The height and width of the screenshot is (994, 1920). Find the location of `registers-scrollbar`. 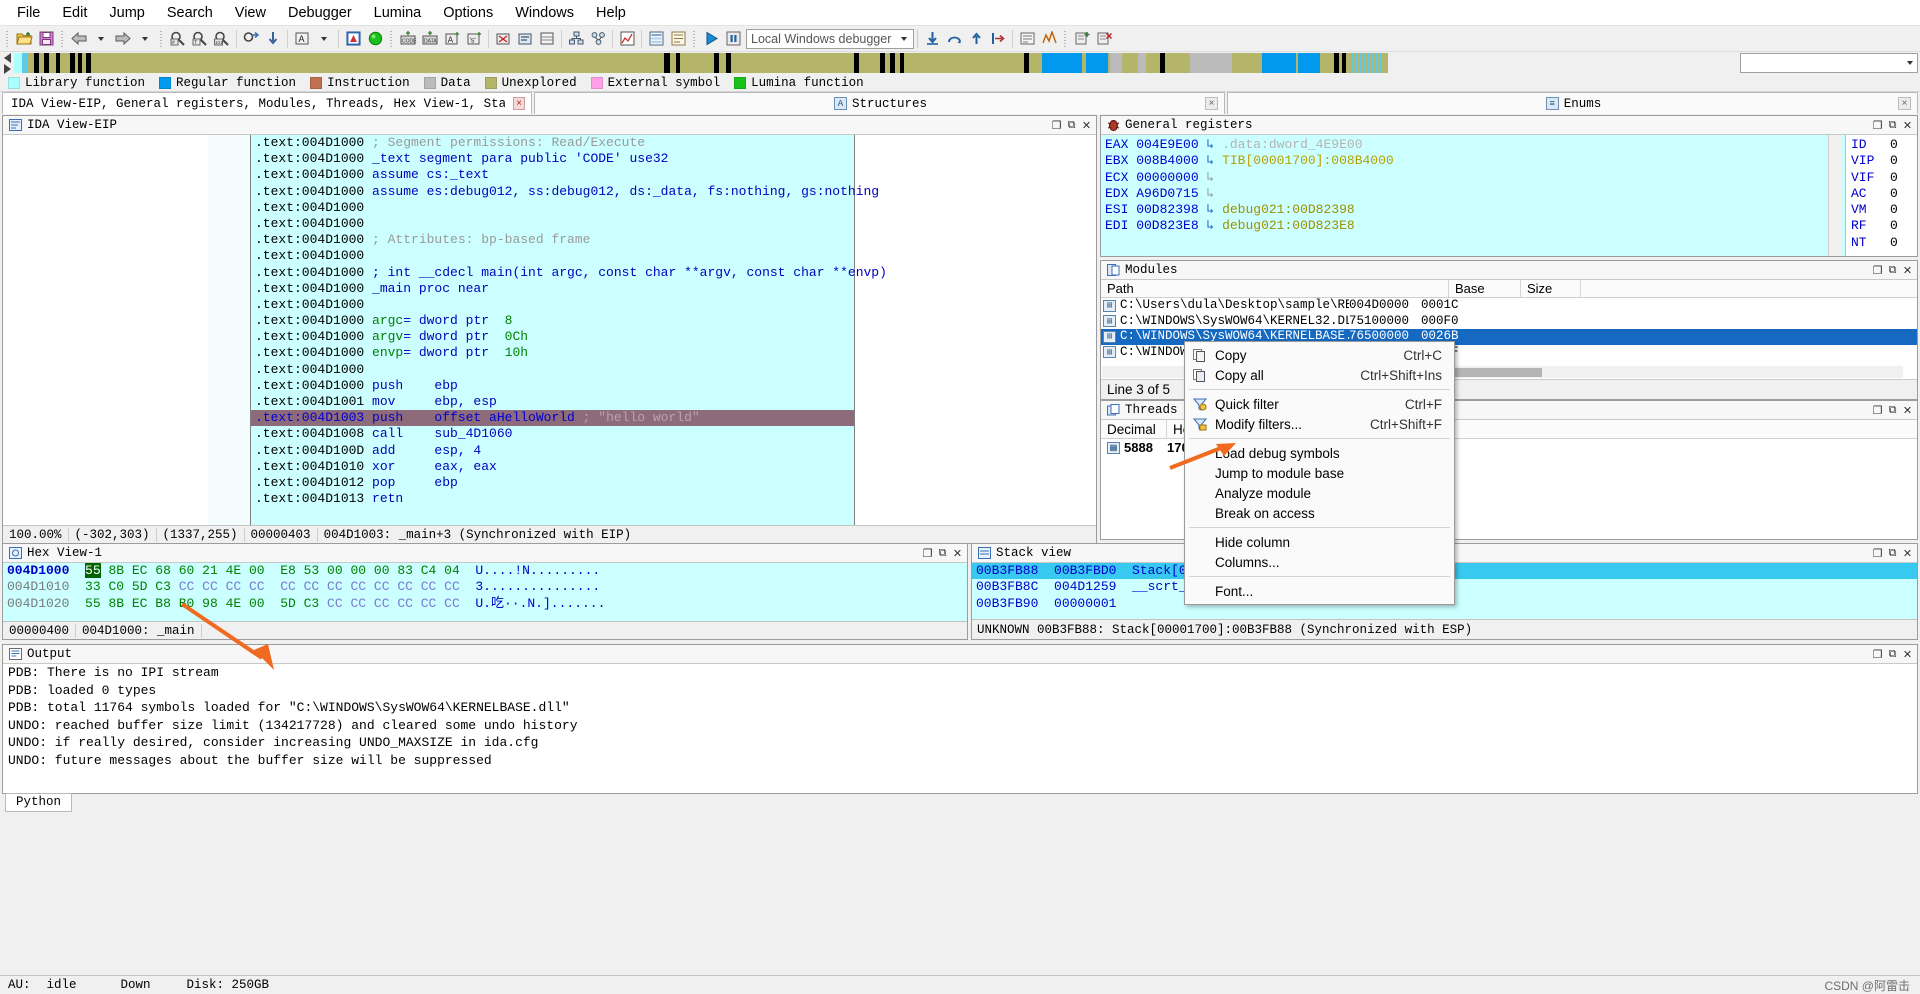

registers-scrollbar is located at coordinates (1834, 195).